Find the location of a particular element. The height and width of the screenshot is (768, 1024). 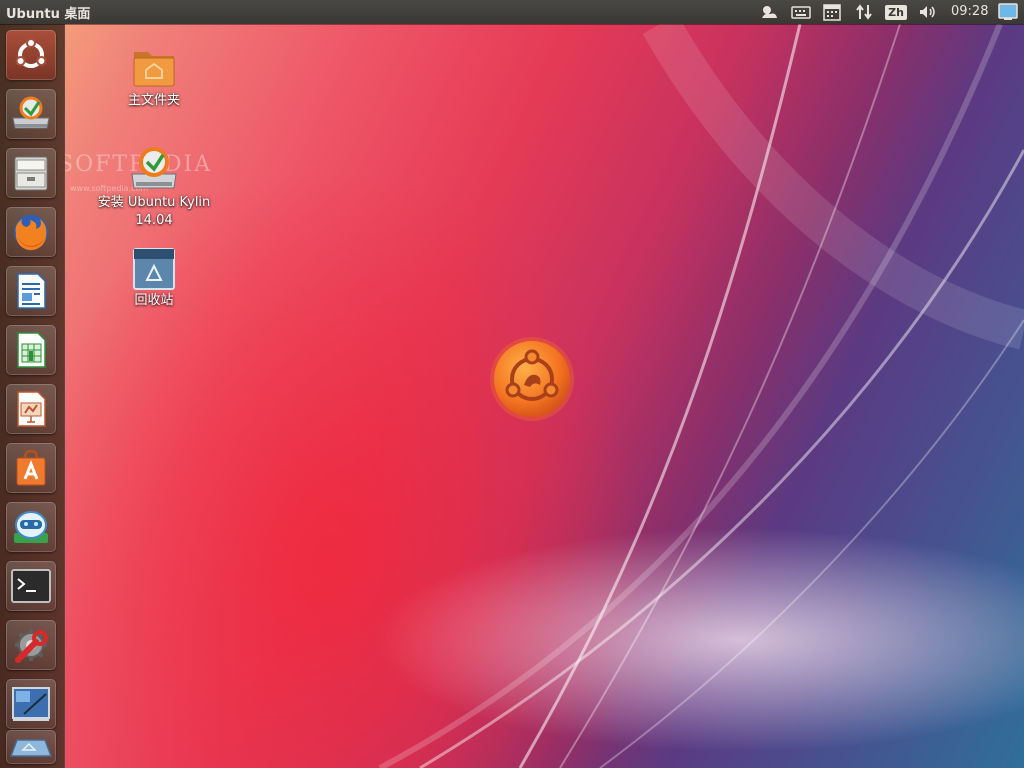

terminal-button is located at coordinates (31, 586).